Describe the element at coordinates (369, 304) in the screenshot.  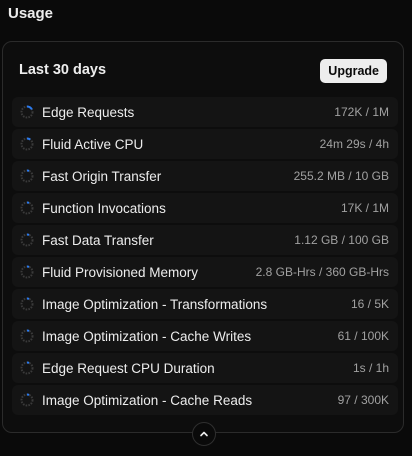
I see `usage-value: 16 / 5K` at that location.